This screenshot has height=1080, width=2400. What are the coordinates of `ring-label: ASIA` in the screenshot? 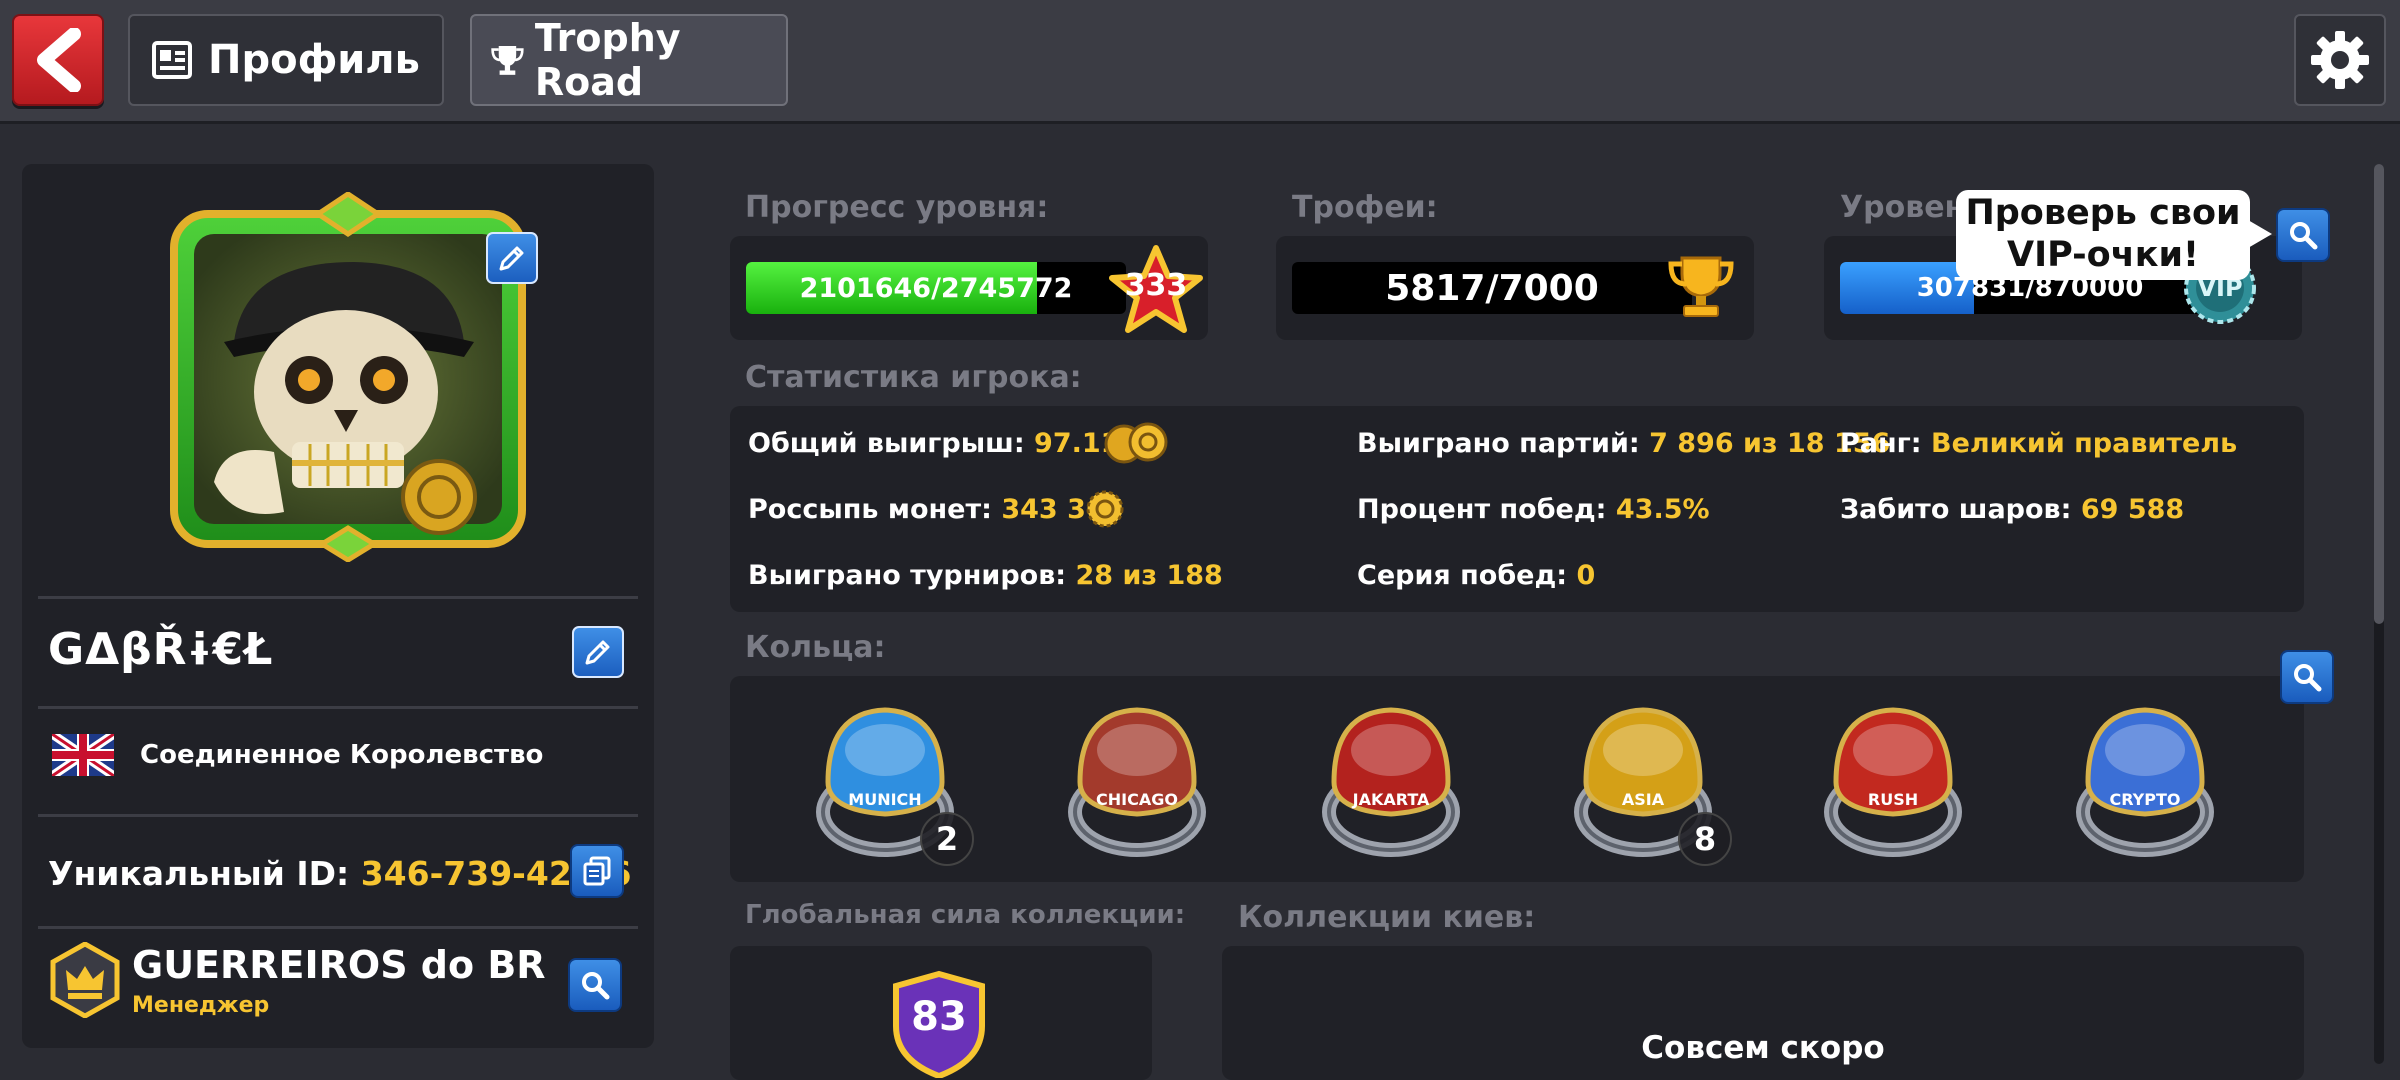 It's located at (1643, 799).